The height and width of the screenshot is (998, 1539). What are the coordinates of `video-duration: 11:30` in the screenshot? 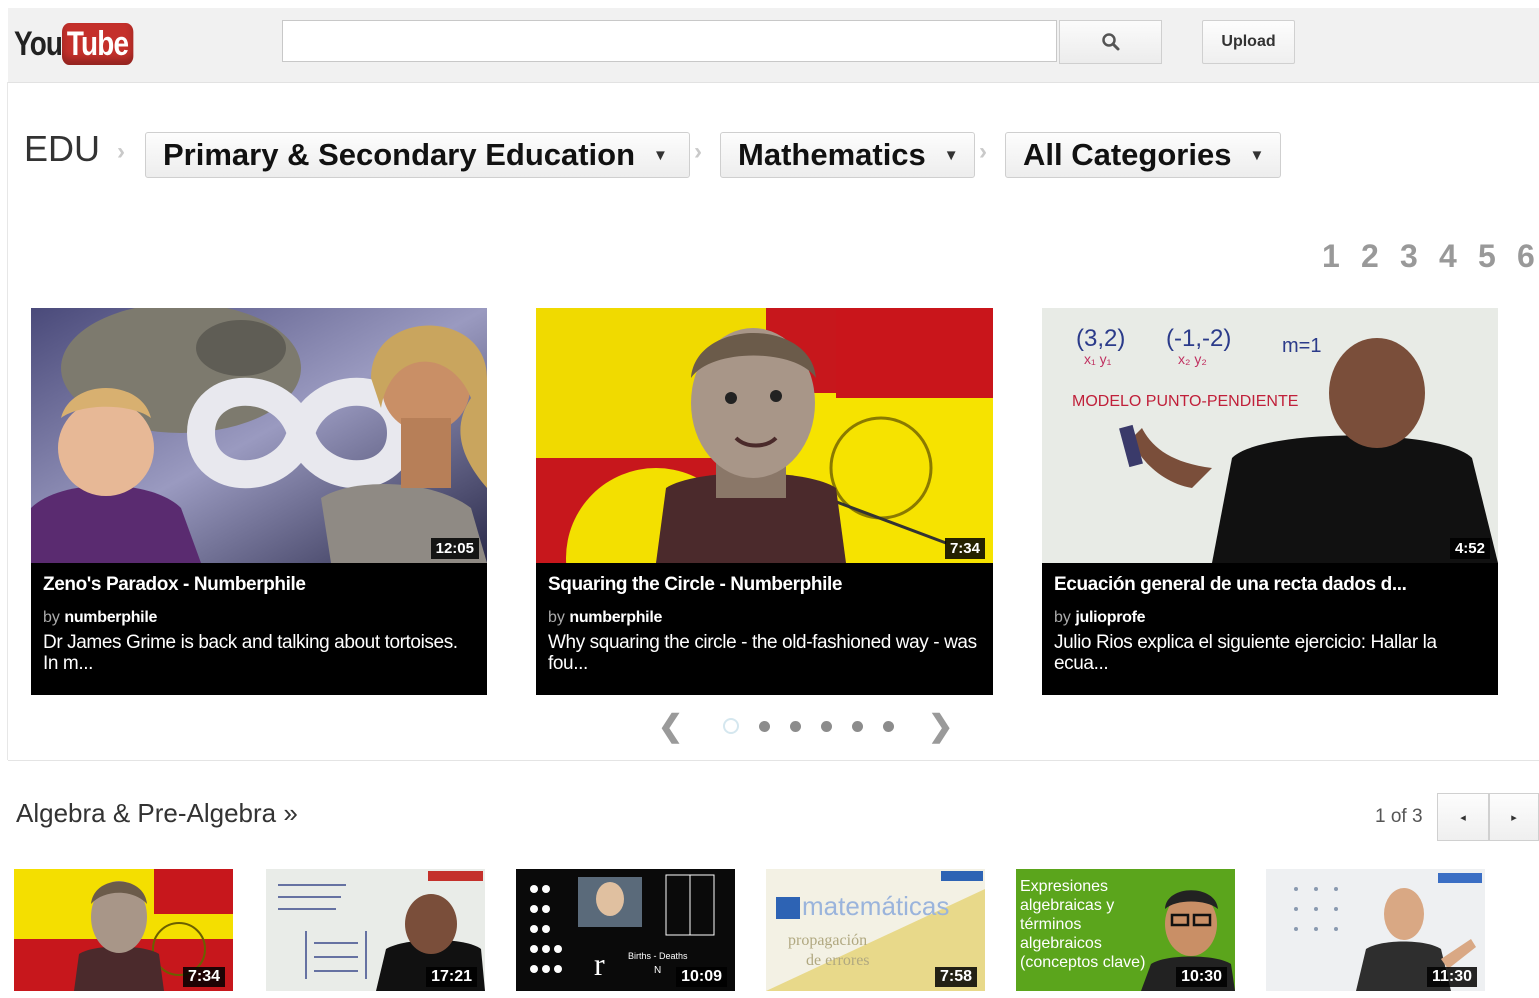 It's located at (1451, 977).